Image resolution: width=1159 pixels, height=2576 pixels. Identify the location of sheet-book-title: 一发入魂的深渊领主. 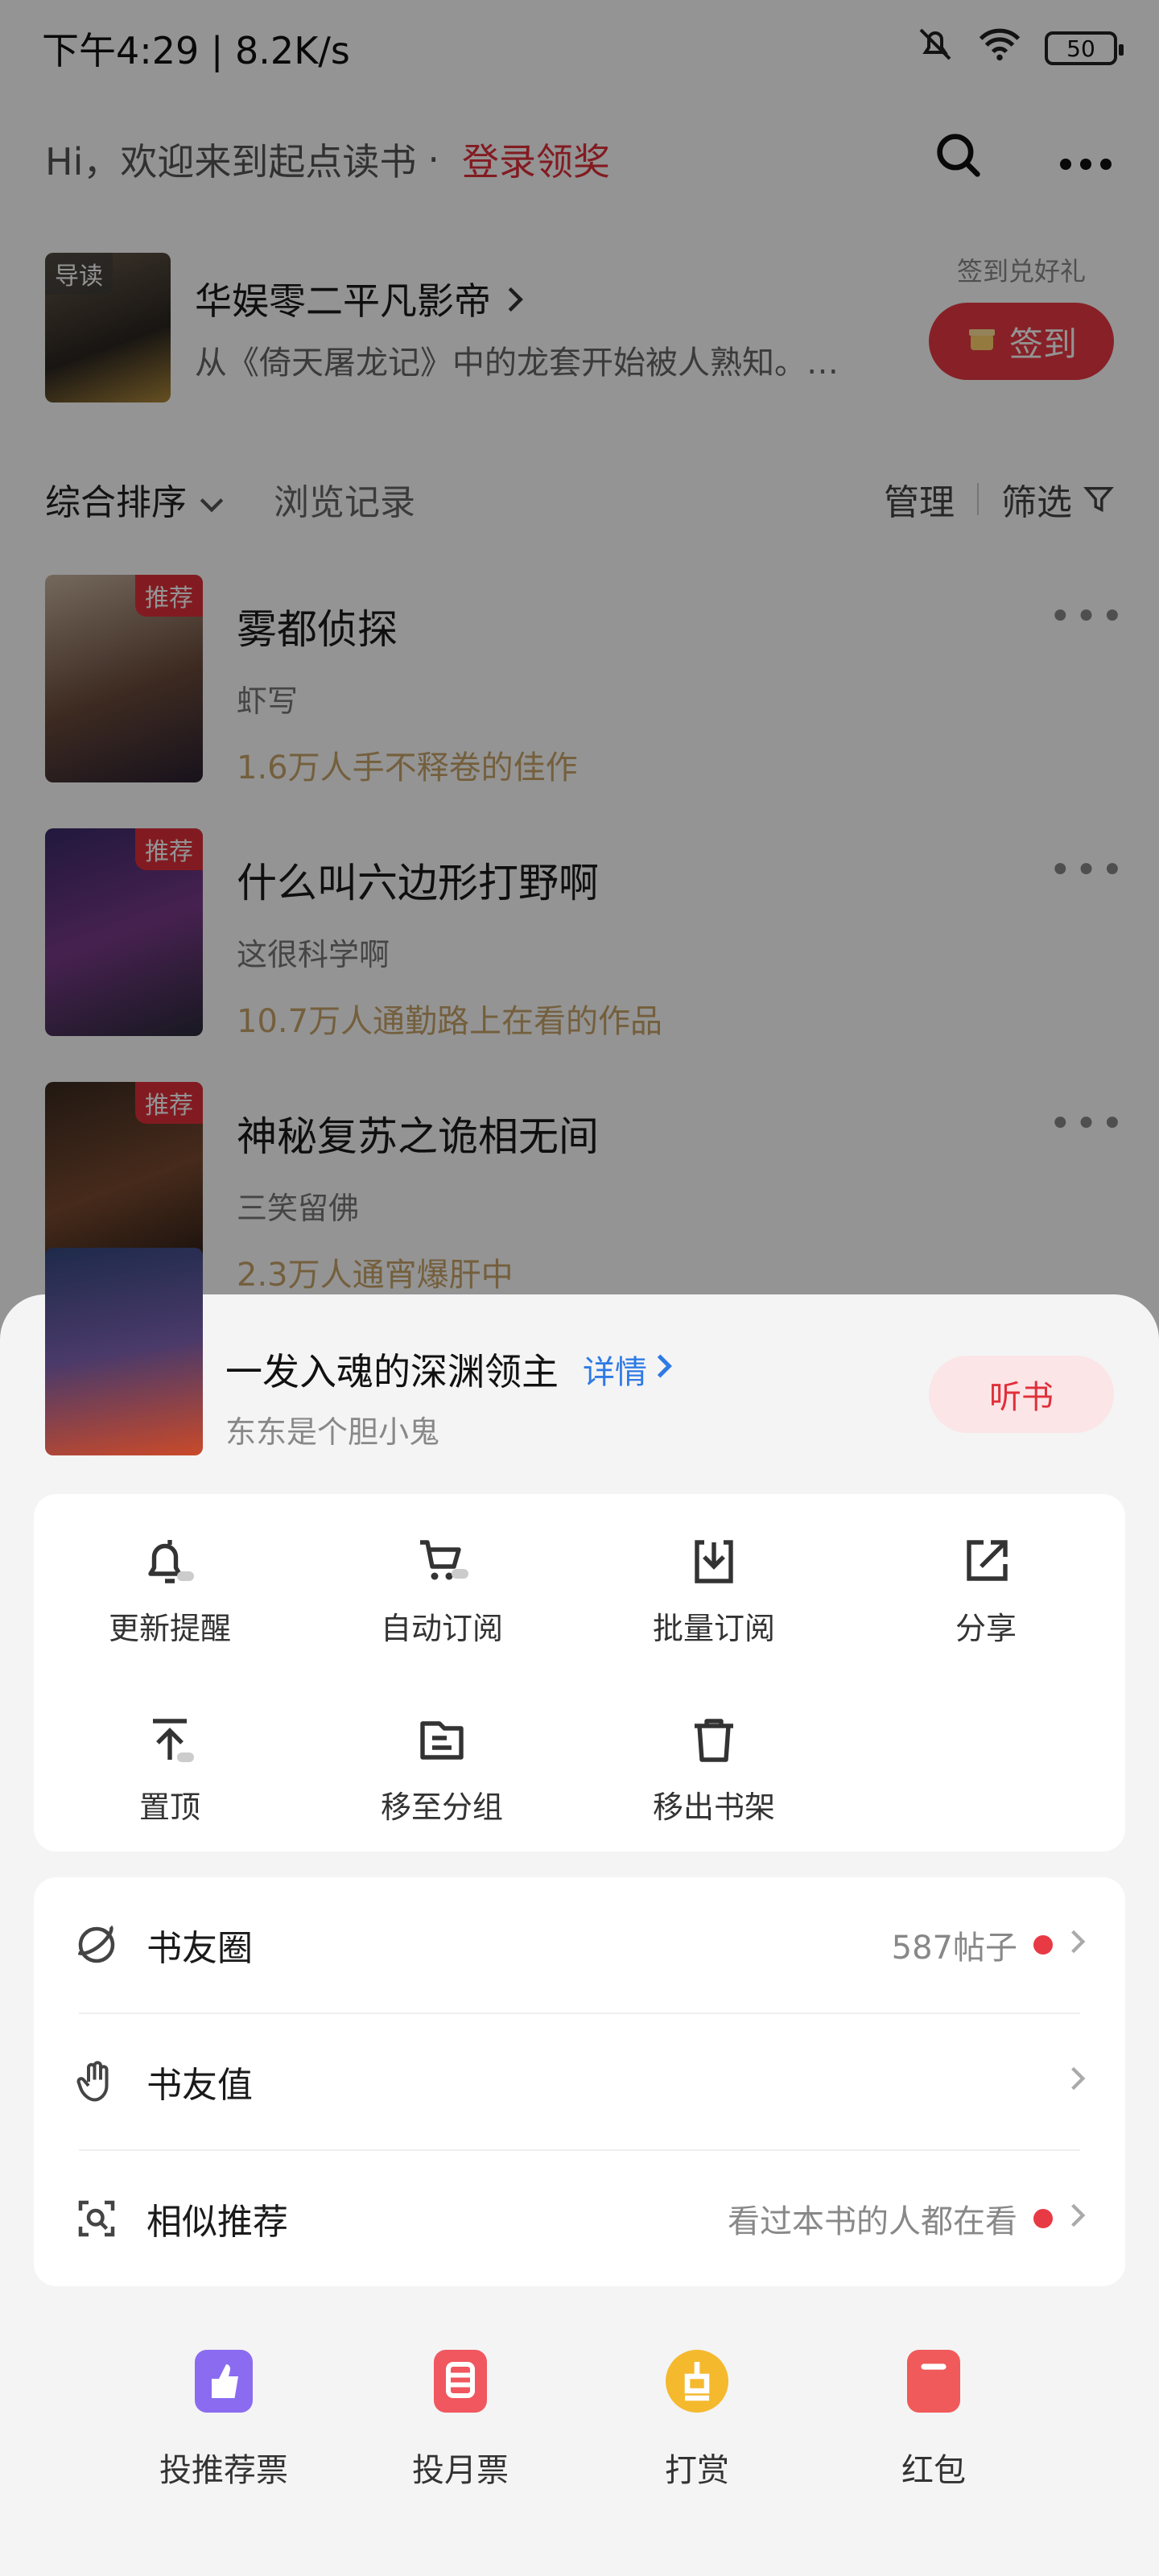
(392, 1371).